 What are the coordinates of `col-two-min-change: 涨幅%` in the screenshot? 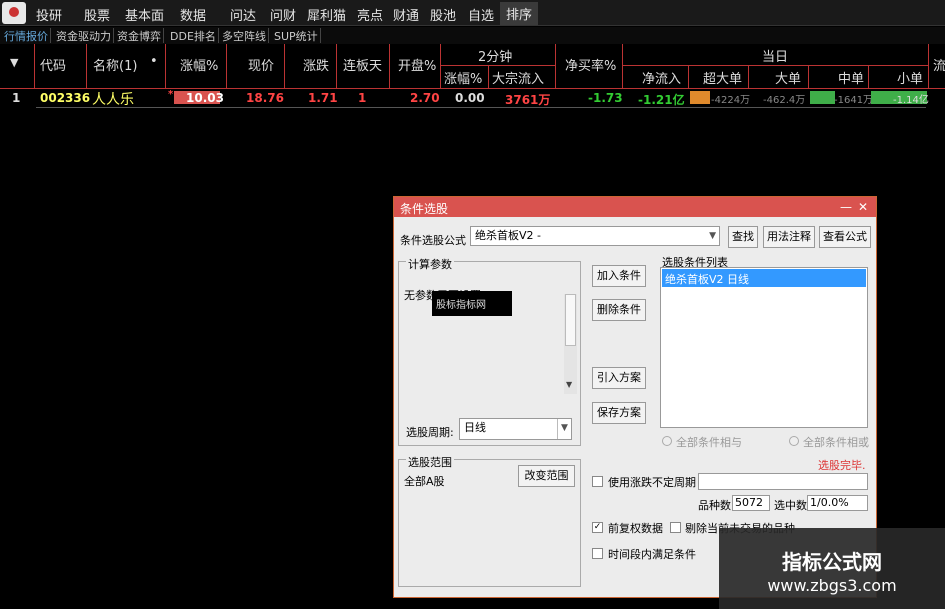 It's located at (463, 77).